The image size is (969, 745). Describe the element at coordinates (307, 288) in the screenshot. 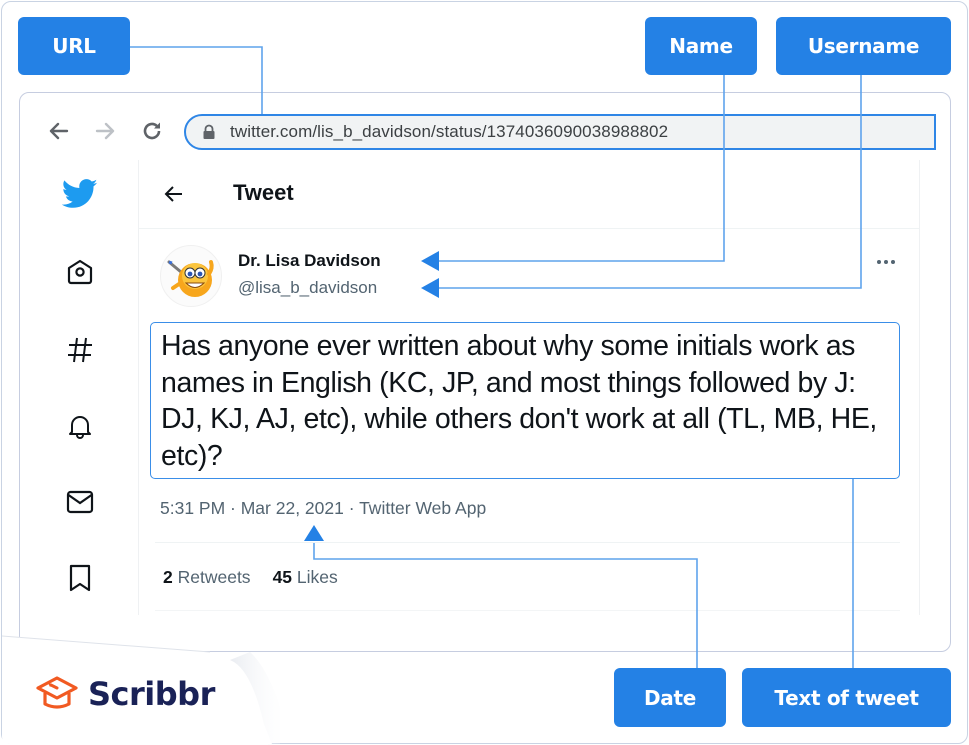

I see `username: @lisa_b_davidson` at that location.